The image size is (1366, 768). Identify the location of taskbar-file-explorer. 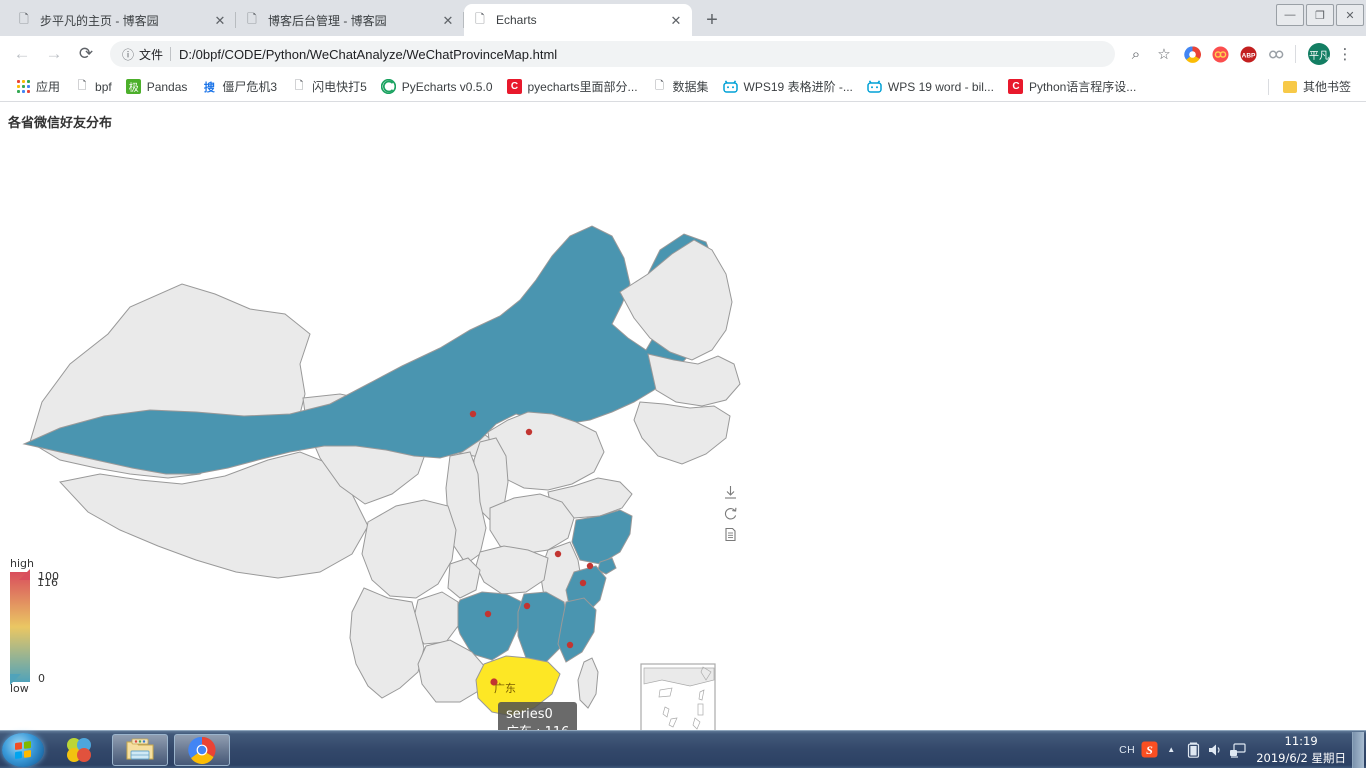
(140, 749).